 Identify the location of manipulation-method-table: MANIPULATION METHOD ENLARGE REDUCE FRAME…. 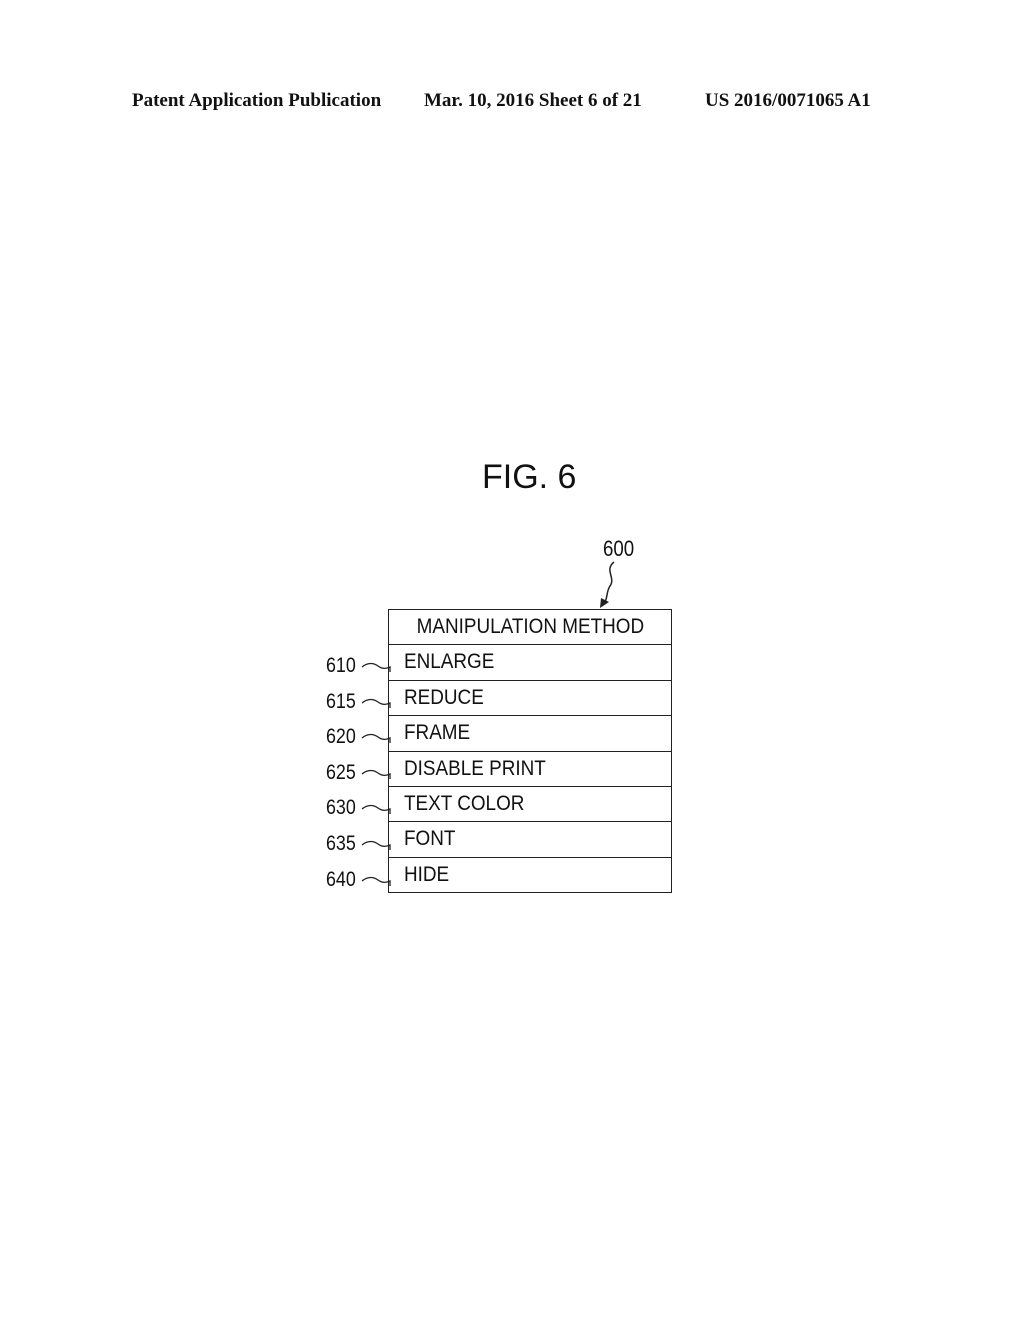
(530, 751).